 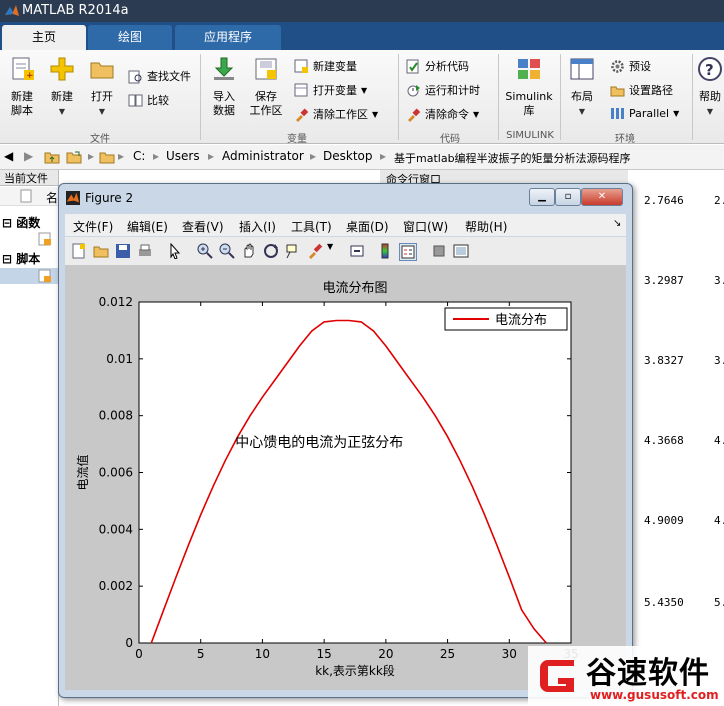 I want to click on new-variable-button: 新建变量, so click(x=325, y=66).